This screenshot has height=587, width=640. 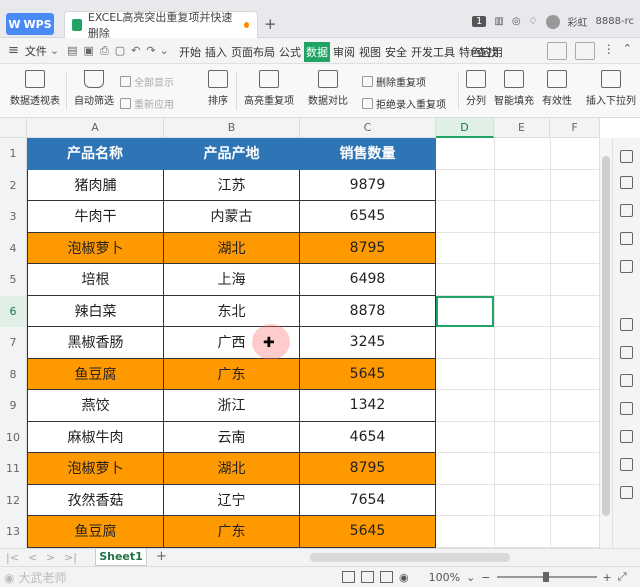 I want to click on more-icon: ⌄, so click(x=164, y=50).